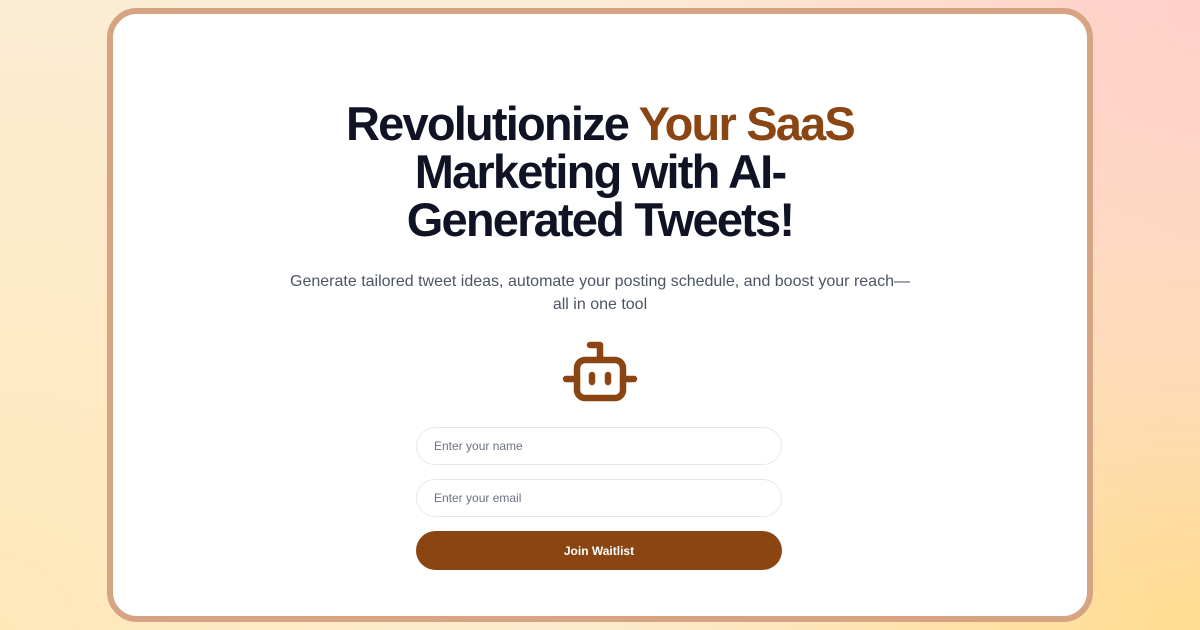  I want to click on join-waitlist-button: Join Waitlist, so click(599, 550).